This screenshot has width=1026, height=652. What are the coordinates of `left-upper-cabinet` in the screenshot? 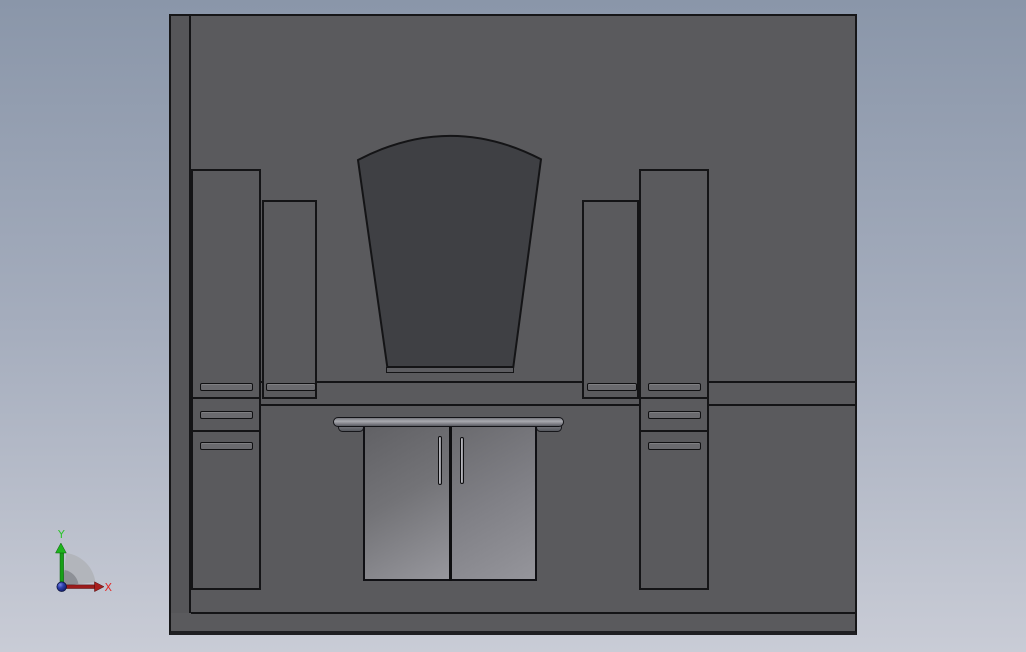 It's located at (289, 299).